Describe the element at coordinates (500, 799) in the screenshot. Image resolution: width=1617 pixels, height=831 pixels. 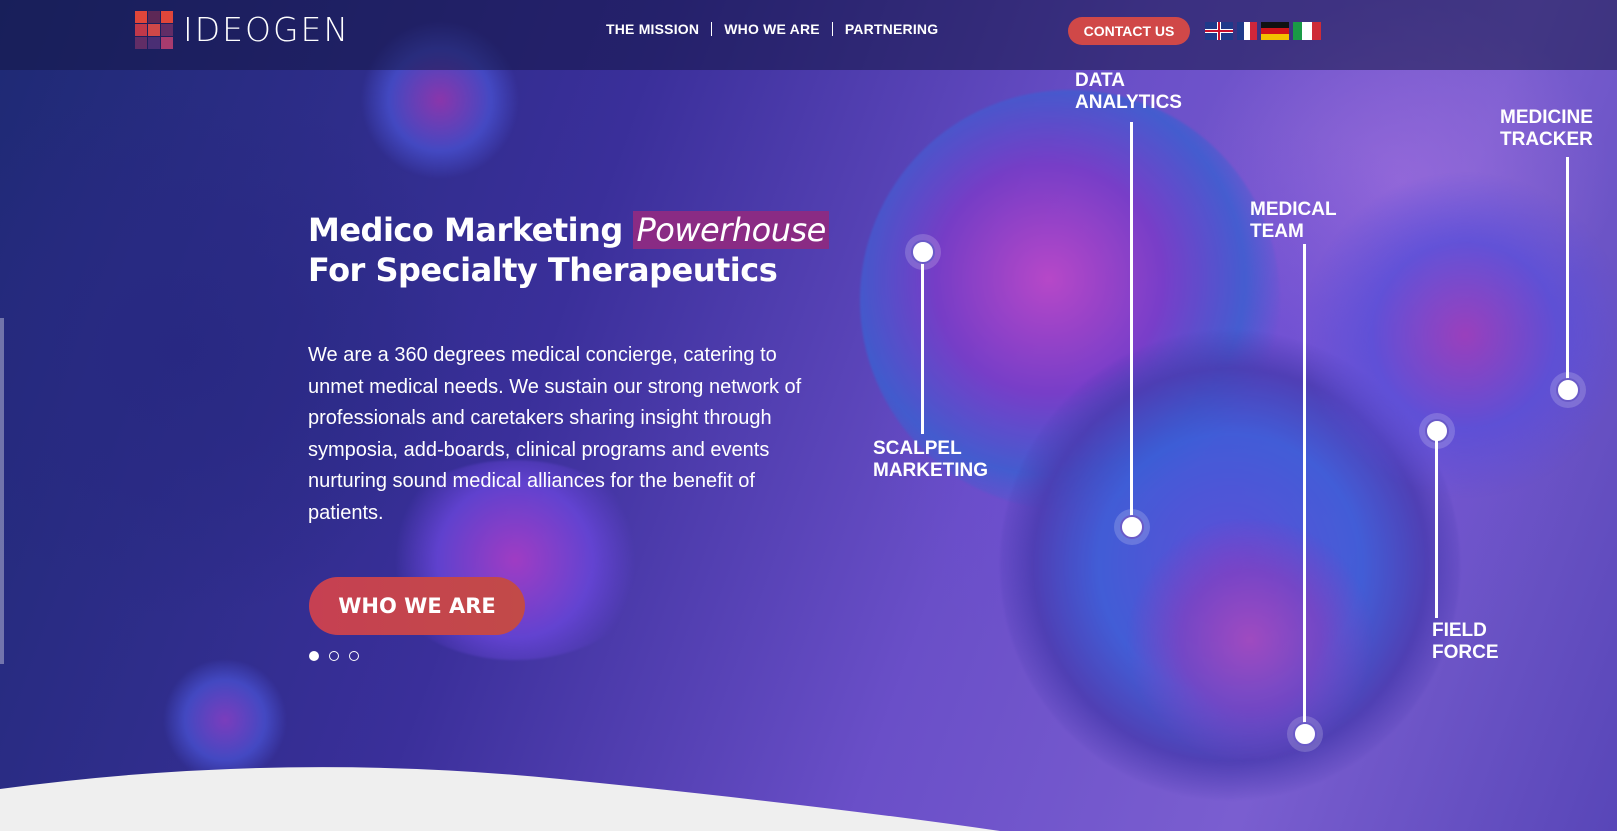
I see `bottom-wave` at that location.